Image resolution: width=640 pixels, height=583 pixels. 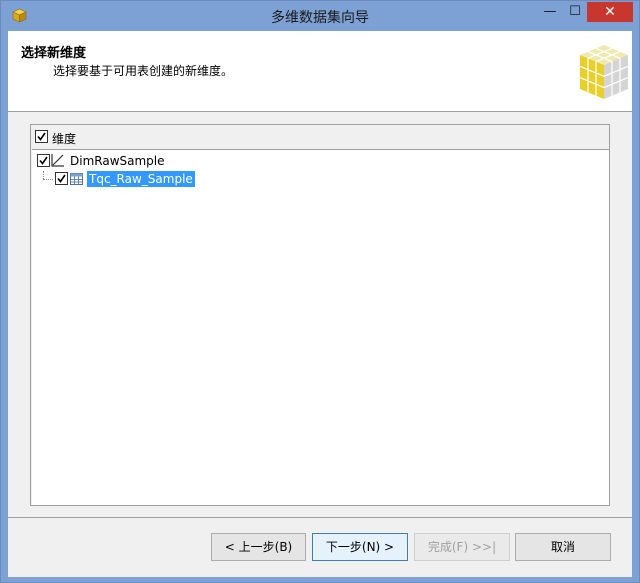 I want to click on maximize-button: ☐, so click(x=575, y=12).